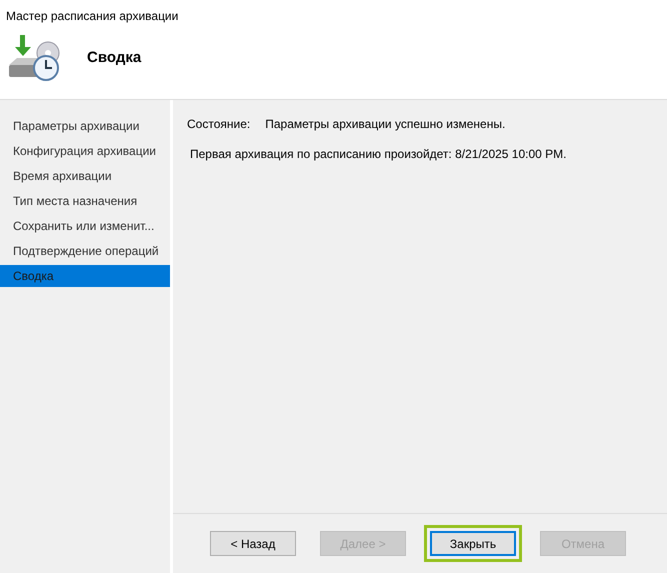 This screenshot has width=667, height=573. I want to click on wizard-button: Закрыть, so click(473, 543).